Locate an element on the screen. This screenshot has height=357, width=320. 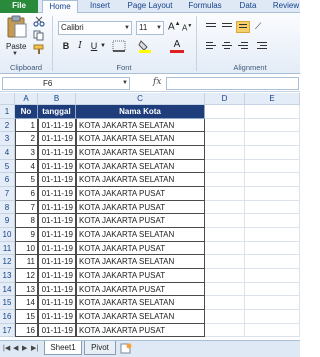
table-cell: 11 is located at coordinates (26, 262).